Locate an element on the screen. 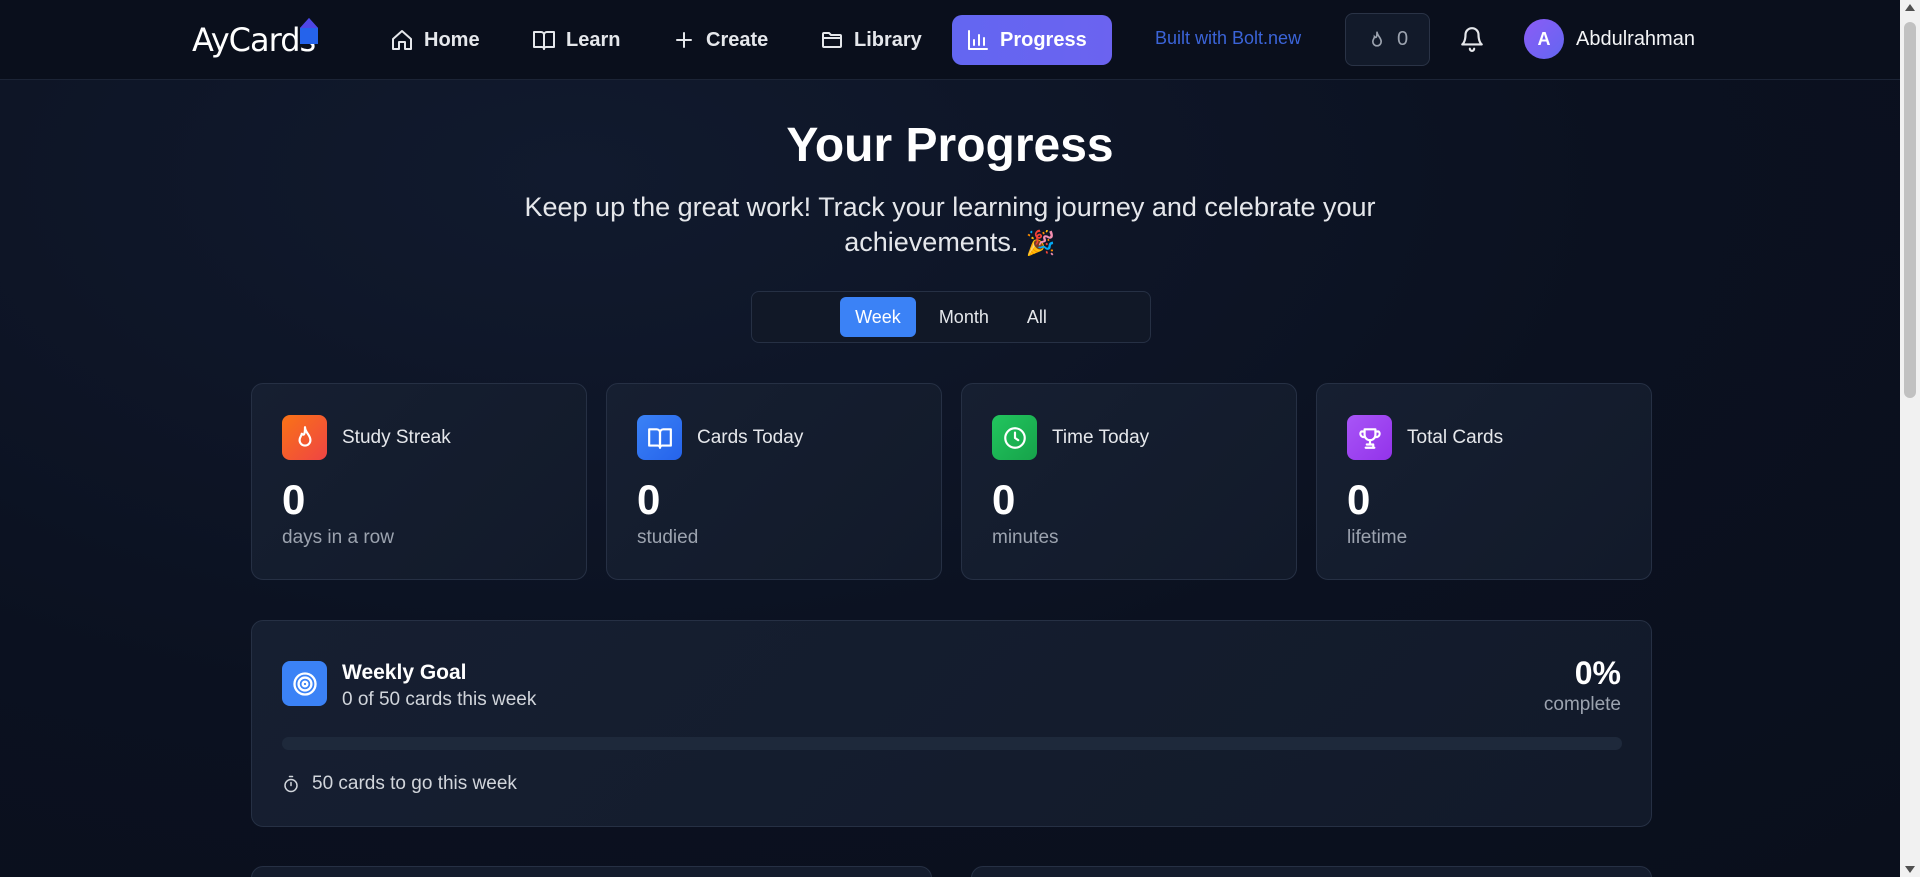 This screenshot has height=877, width=1920. user-menu: A Abdulrahman is located at coordinates (1609, 39).